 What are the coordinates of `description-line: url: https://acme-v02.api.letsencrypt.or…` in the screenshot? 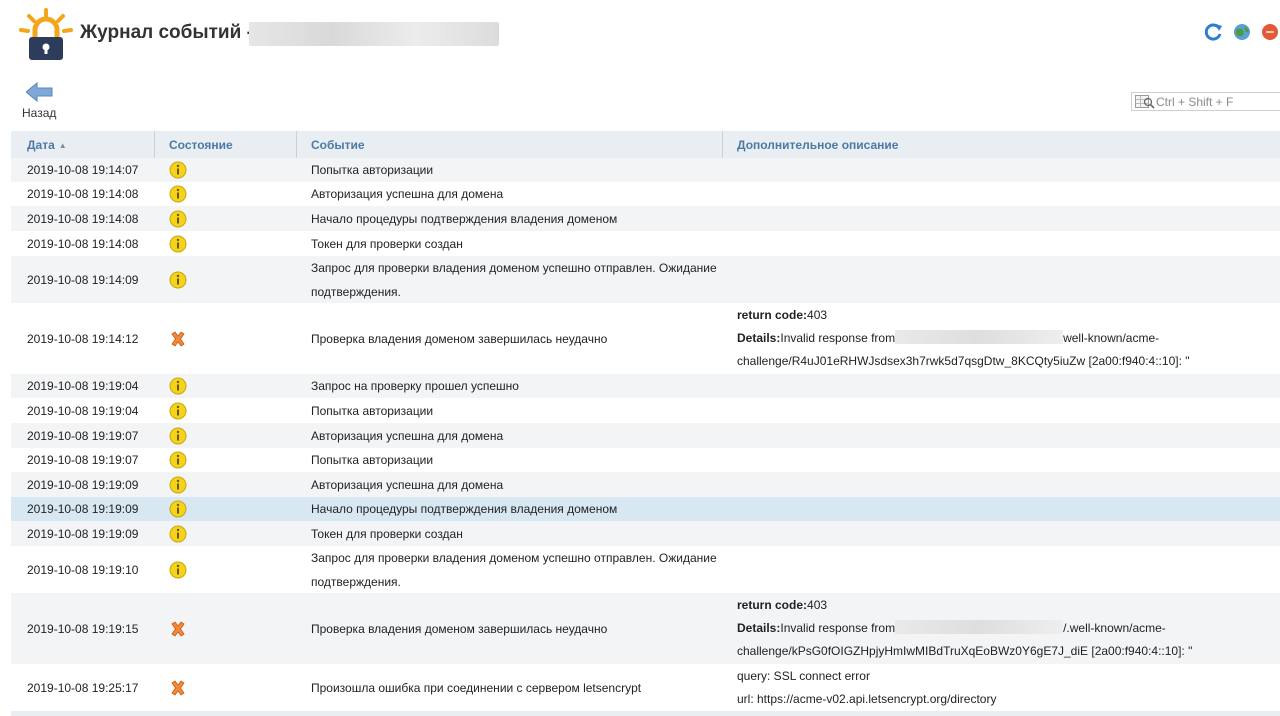 It's located at (867, 699).